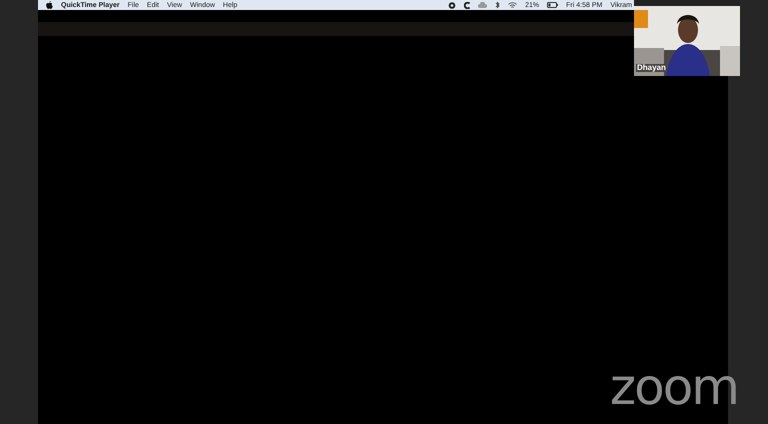 The width and height of the screenshot is (768, 424). I want to click on zoom-logo: zoom, so click(674, 387).